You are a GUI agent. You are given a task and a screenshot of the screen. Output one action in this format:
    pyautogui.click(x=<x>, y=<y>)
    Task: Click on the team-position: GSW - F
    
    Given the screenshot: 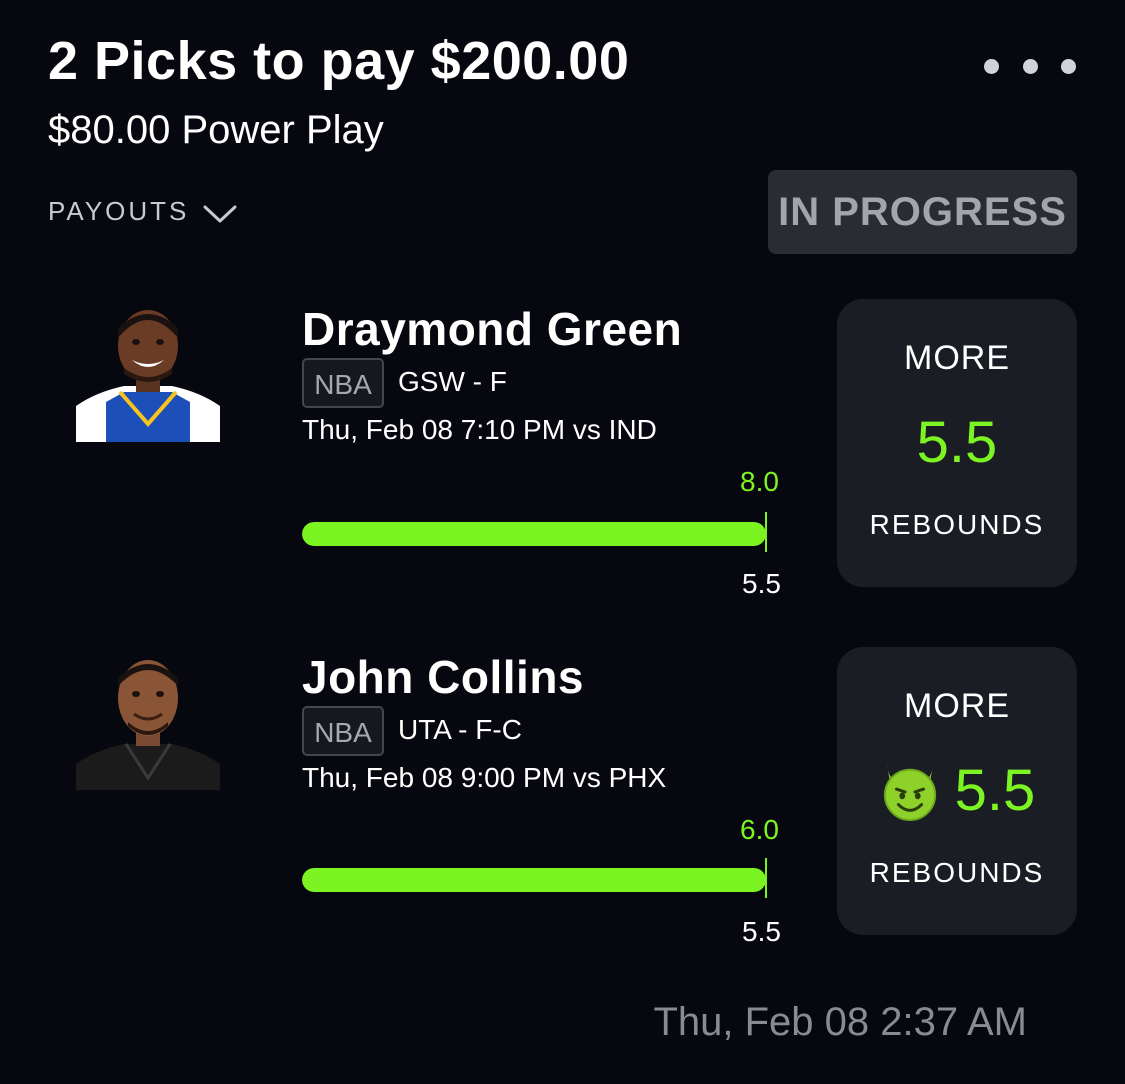 What is the action you would take?
    pyautogui.click(x=452, y=381)
    